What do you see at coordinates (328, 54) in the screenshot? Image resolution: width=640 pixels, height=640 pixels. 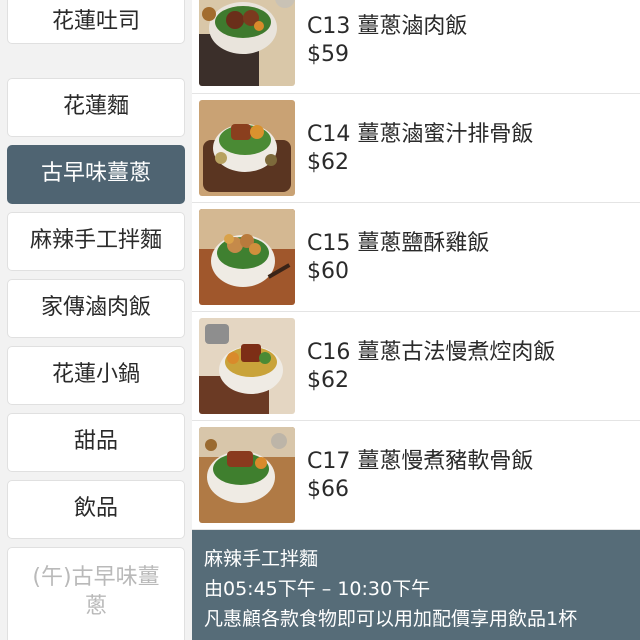 I see `item-price: $59` at bounding box center [328, 54].